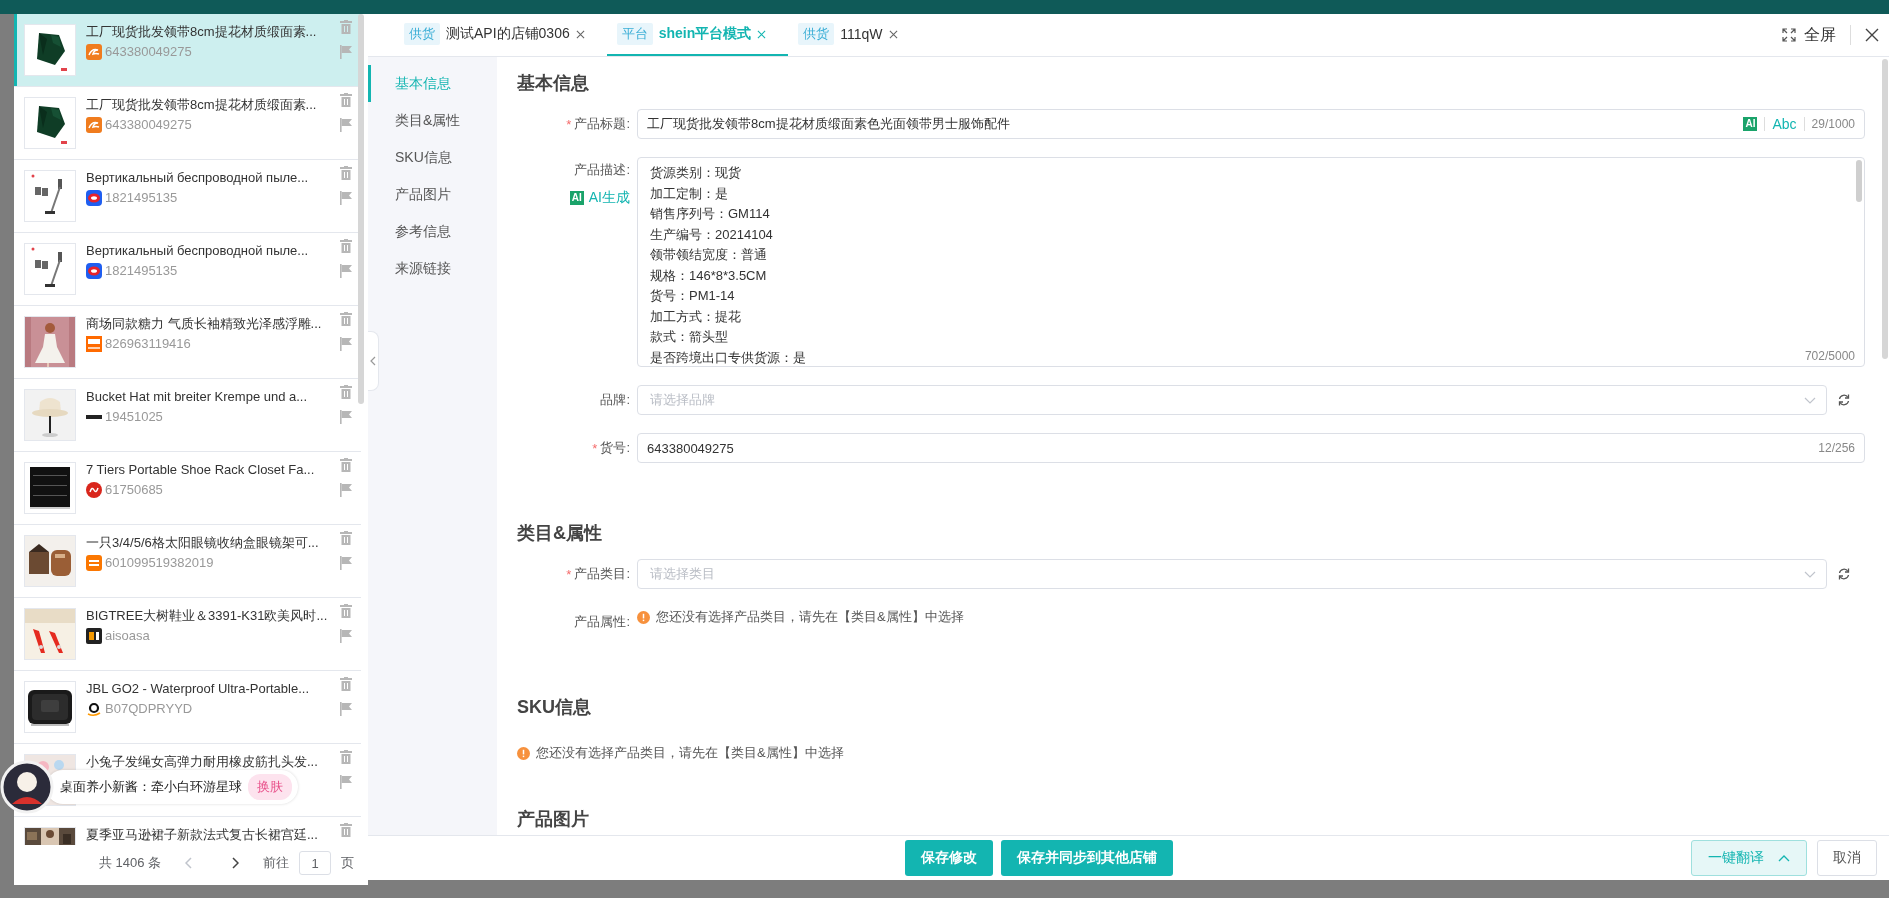  I want to click on goto-label: 前往, so click(276, 863).